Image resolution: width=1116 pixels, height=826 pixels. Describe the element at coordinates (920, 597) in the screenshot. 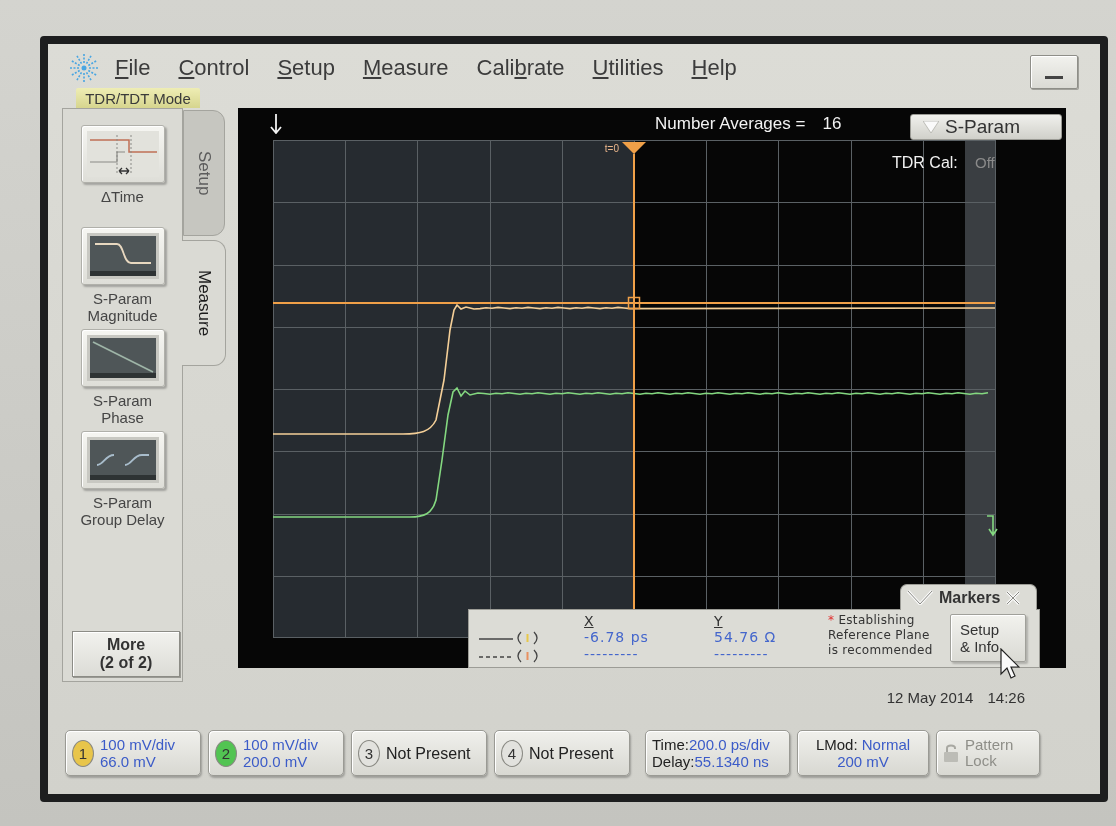

I see `chevron-down-icon` at that location.